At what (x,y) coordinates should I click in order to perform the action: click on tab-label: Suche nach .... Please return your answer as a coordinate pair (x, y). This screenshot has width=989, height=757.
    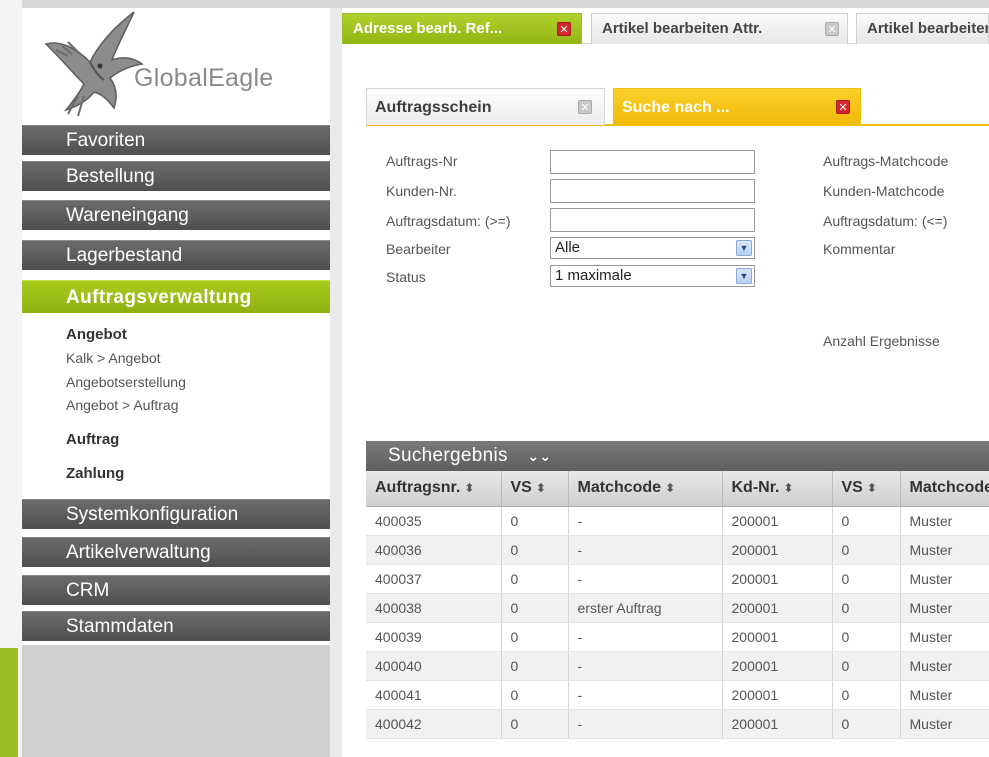
    Looking at the image, I should click on (676, 107).